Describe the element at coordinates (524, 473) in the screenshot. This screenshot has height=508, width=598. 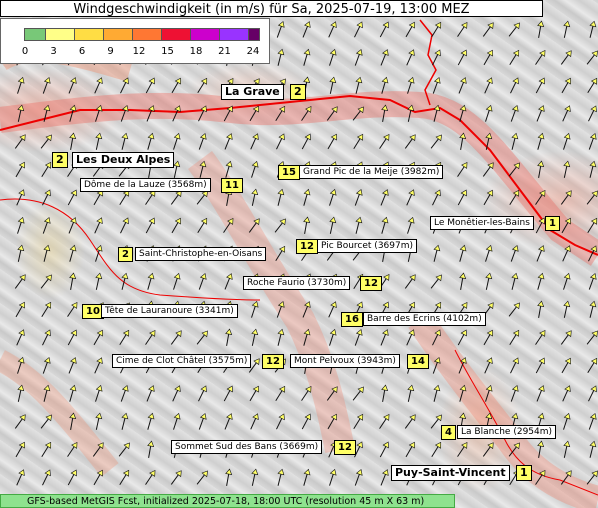
I see `speed-badge-puy-saint-vincent: 1` at that location.